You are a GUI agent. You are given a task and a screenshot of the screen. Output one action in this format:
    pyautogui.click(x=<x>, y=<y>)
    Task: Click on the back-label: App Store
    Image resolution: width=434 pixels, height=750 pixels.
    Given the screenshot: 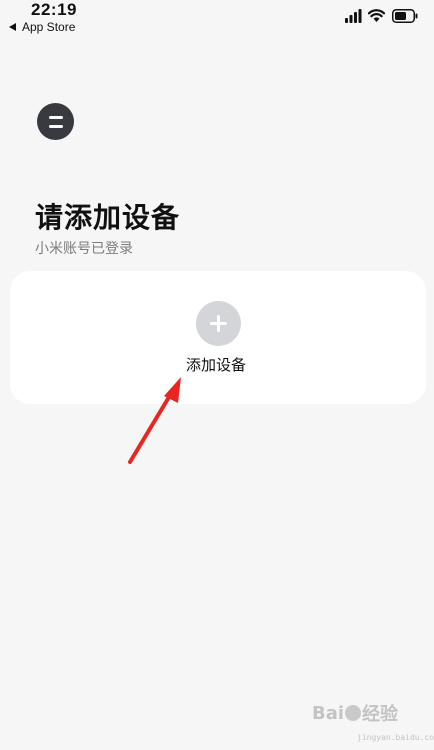 What is the action you would take?
    pyautogui.click(x=49, y=27)
    